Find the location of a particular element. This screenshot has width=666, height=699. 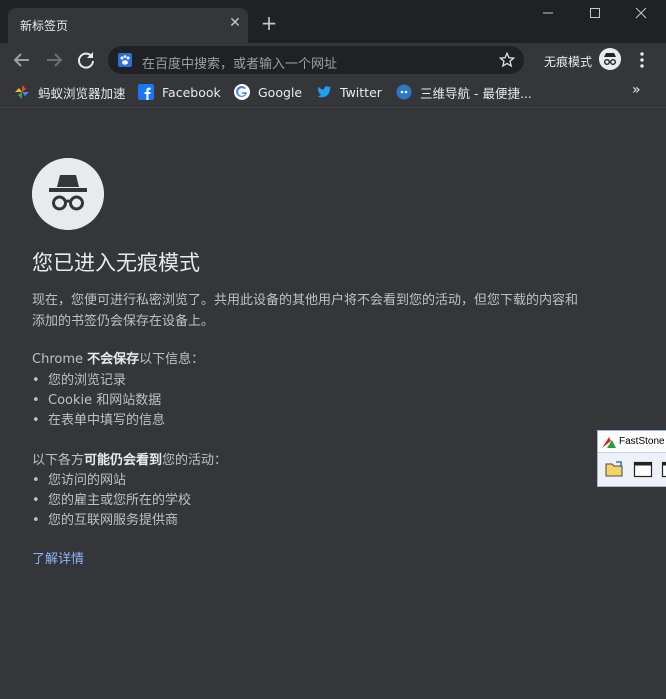

bookmark-facebook: Facebook is located at coordinates (179, 92).